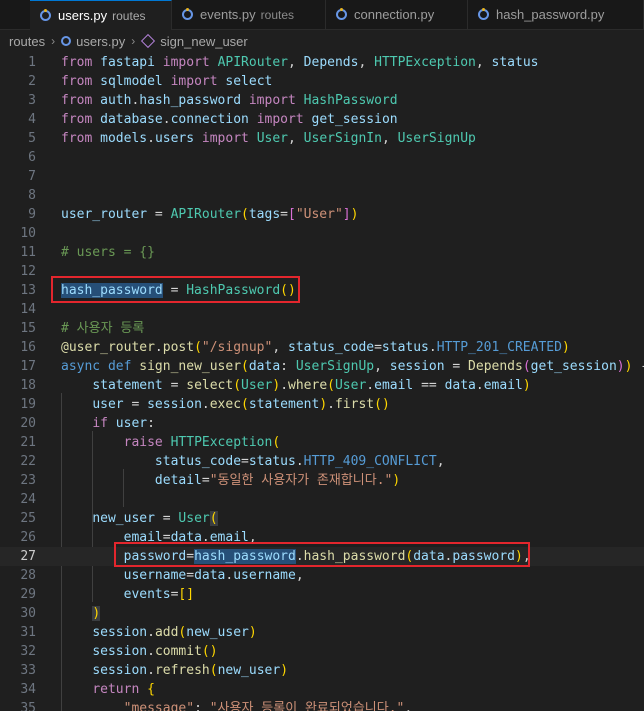 This screenshot has width=644, height=711. Describe the element at coordinates (81, 613) in the screenshot. I see `code-text: )` at that location.